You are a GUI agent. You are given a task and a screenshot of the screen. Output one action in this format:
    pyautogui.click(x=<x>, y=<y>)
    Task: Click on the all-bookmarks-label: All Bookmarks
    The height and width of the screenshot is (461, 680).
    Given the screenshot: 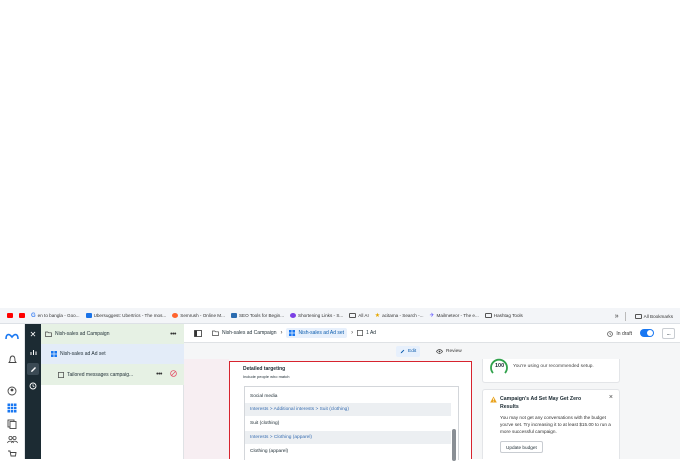 What is the action you would take?
    pyautogui.click(x=658, y=316)
    